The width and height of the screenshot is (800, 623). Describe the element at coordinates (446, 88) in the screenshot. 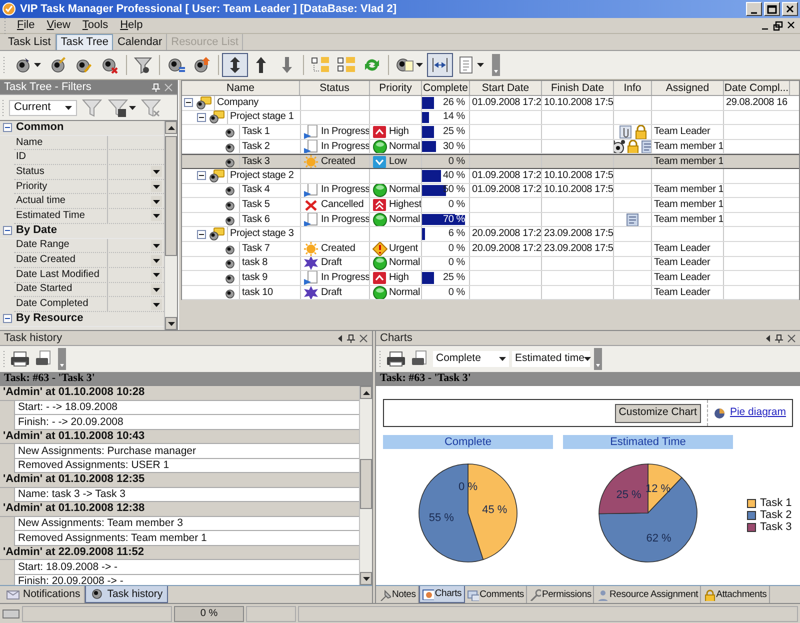

I see `column-header: Complete` at that location.